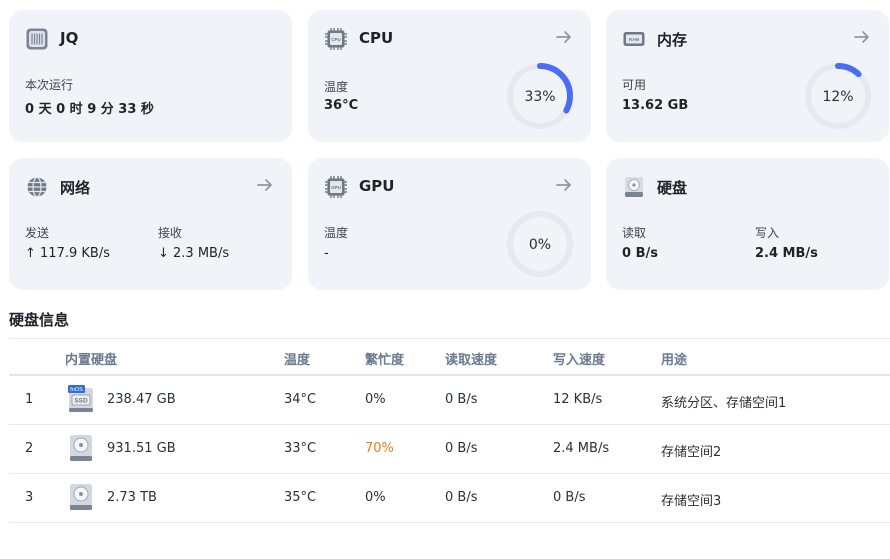 The height and width of the screenshot is (559, 890). Describe the element at coordinates (449, 76) in the screenshot. I see `cpu-card: CPU CPU 温度 36°C 33%` at that location.